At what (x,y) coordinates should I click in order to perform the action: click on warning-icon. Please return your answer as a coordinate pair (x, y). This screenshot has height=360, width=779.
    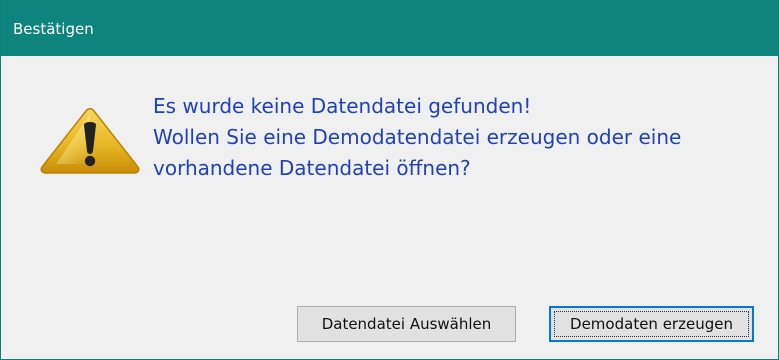
    Looking at the image, I should click on (90, 141).